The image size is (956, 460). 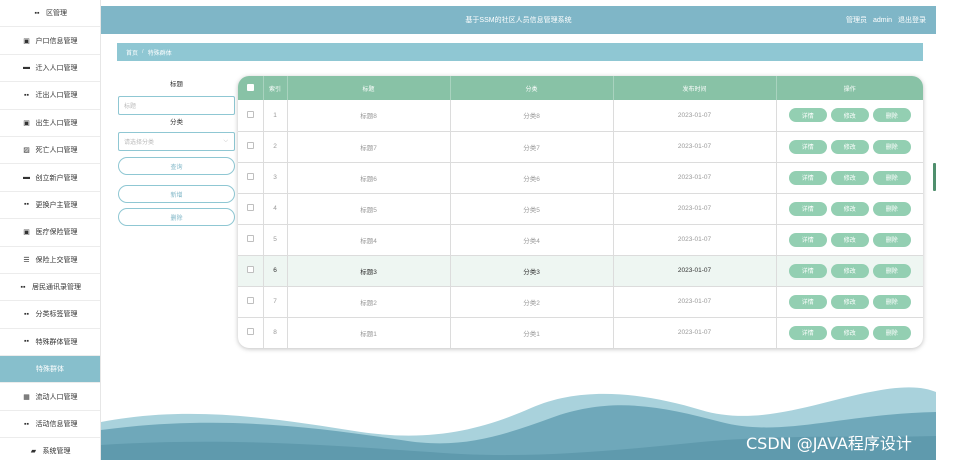 What do you see at coordinates (580, 240) in the screenshot?
I see `table-row: 5 标题4 分类4 2023-01-07 详情 修改 删除` at bounding box center [580, 240].